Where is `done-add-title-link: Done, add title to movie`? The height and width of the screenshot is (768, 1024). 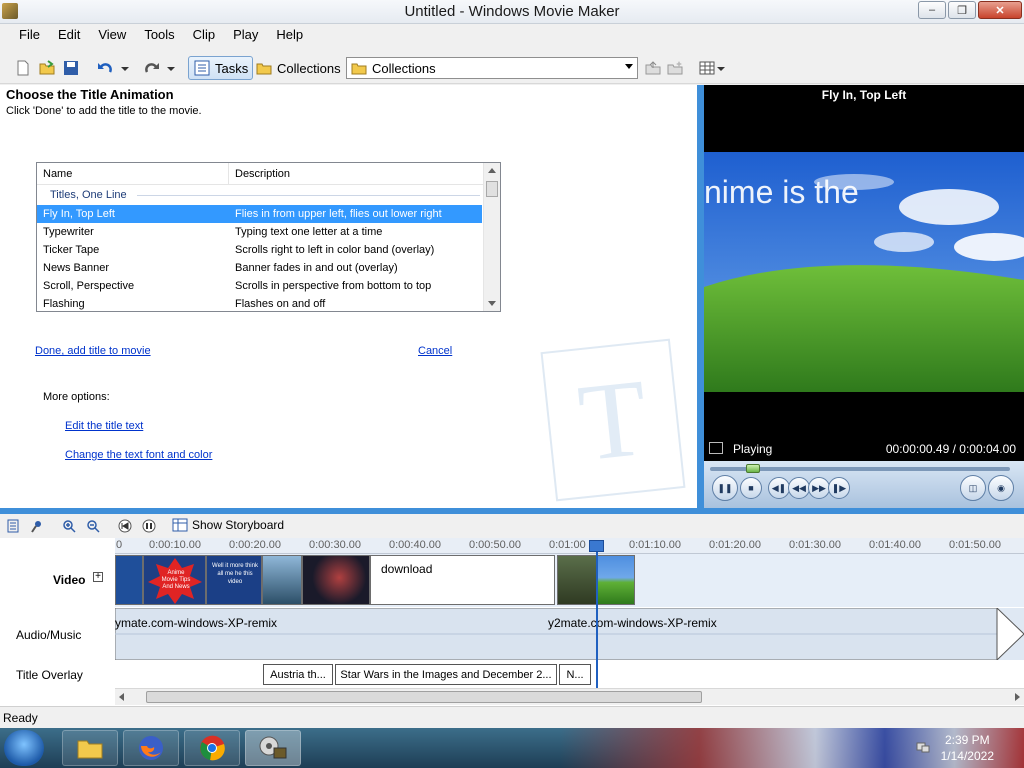 done-add-title-link: Done, add title to movie is located at coordinates (93, 351).